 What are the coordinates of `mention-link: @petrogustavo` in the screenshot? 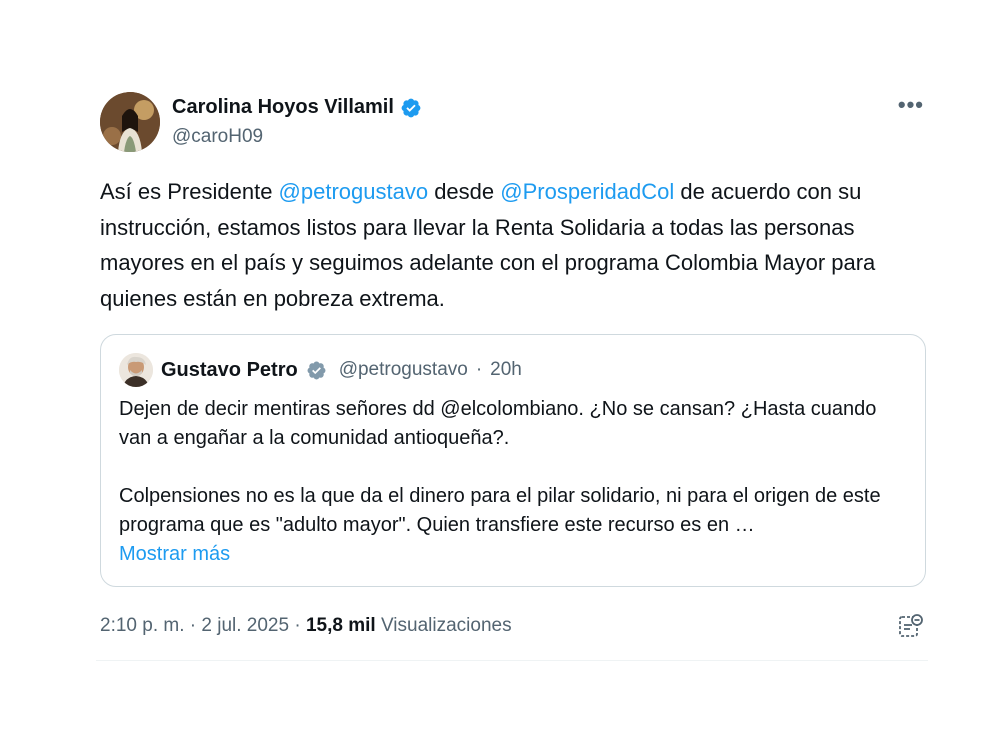 It's located at (354, 191).